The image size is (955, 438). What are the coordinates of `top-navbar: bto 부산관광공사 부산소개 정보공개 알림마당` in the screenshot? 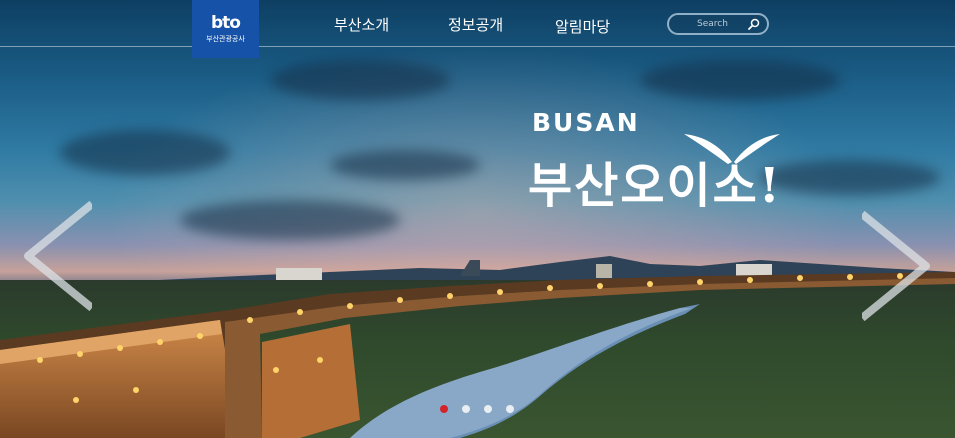 It's located at (477, 29).